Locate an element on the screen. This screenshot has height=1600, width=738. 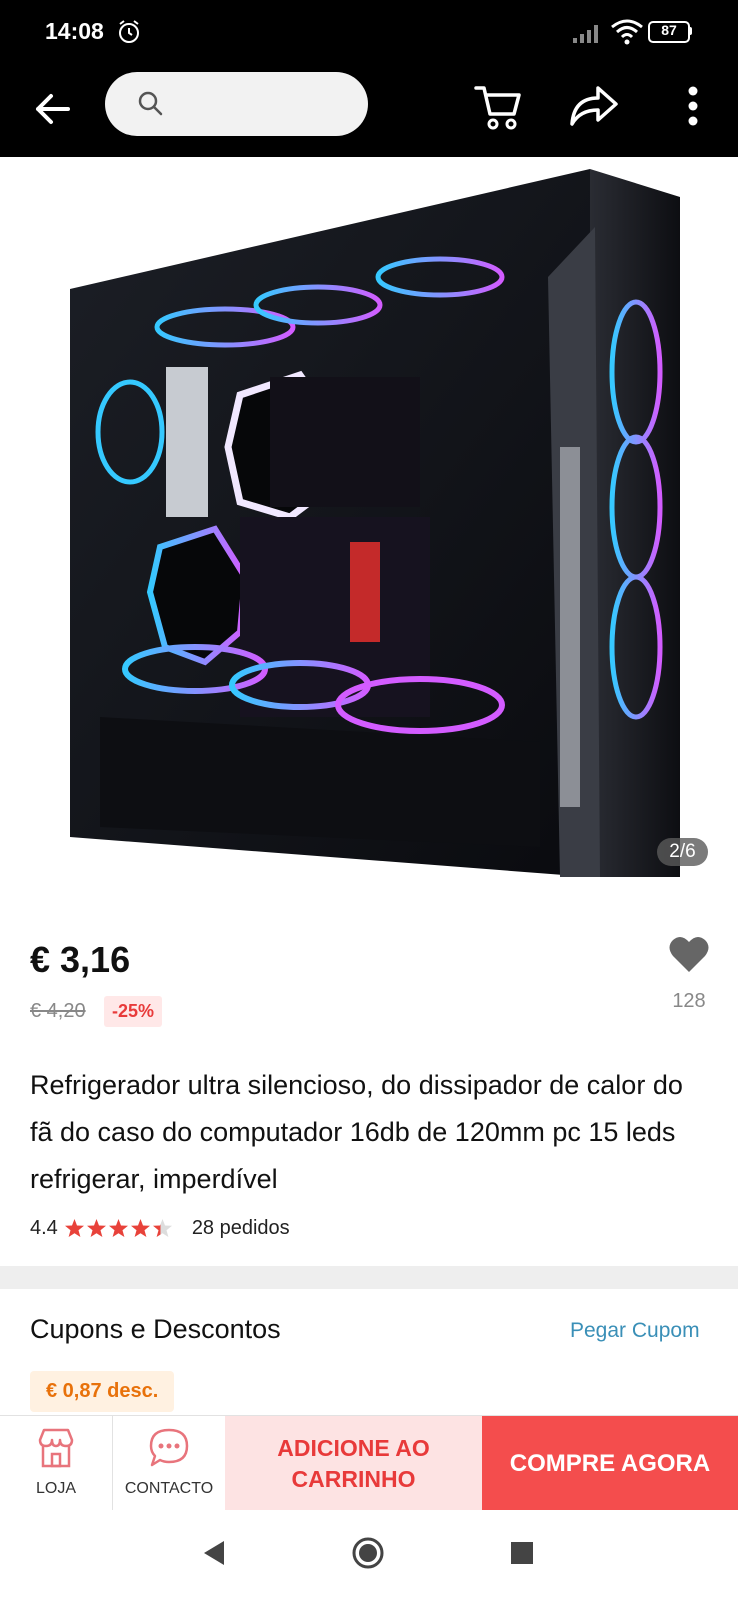
share-icon is located at coordinates (594, 106).